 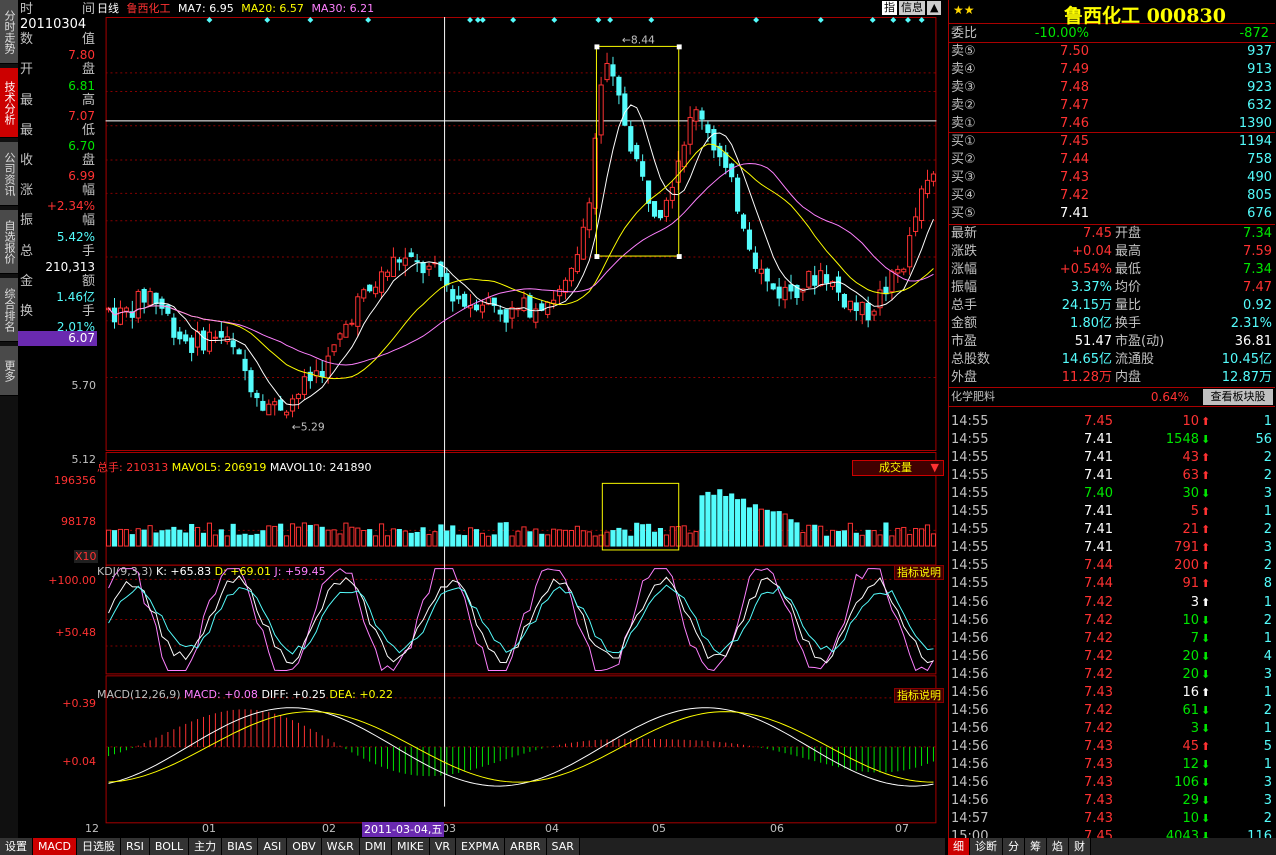 What do you see at coordinates (55, 846) in the screenshot?
I see `indicator-tab: MACD` at bounding box center [55, 846].